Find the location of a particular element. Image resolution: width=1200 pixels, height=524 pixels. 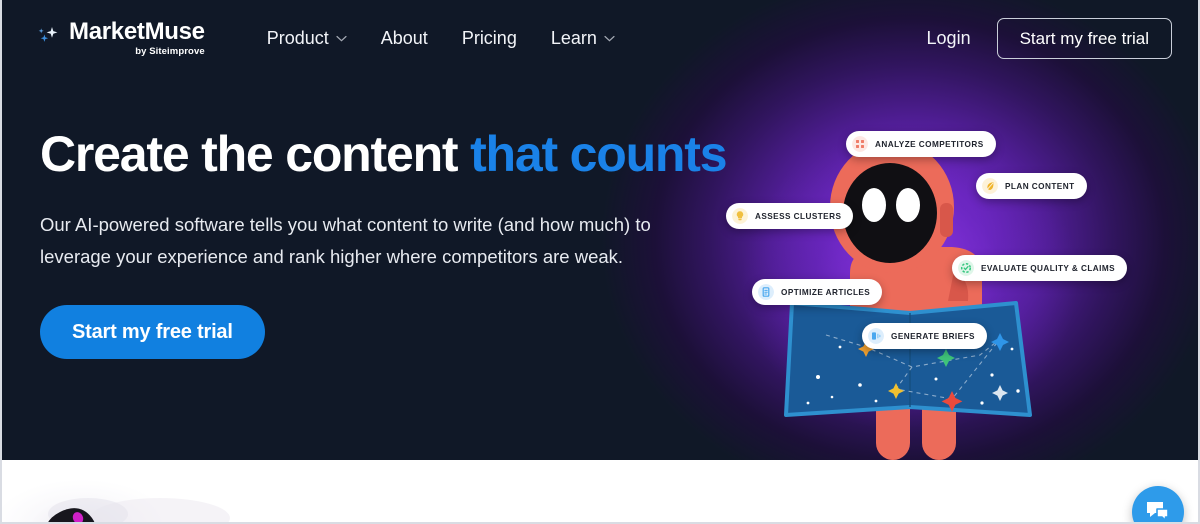

header-start-trial-button: Start my free trial is located at coordinates (1084, 38).